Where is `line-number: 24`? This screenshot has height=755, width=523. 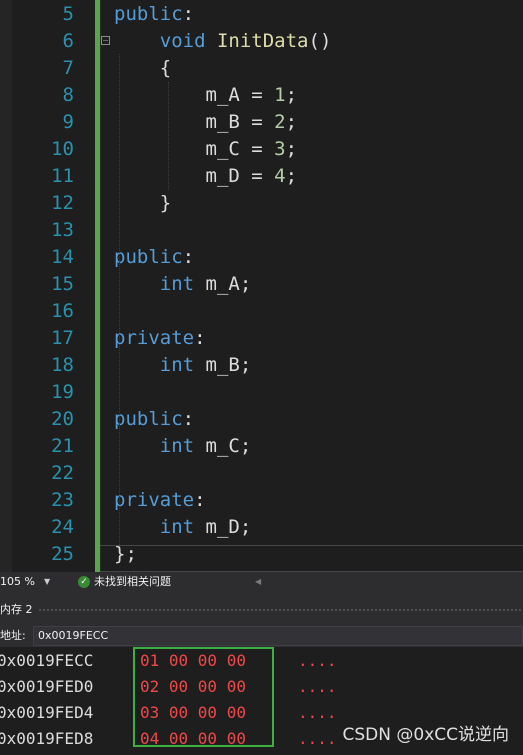
line-number: 24 is located at coordinates (62, 527).